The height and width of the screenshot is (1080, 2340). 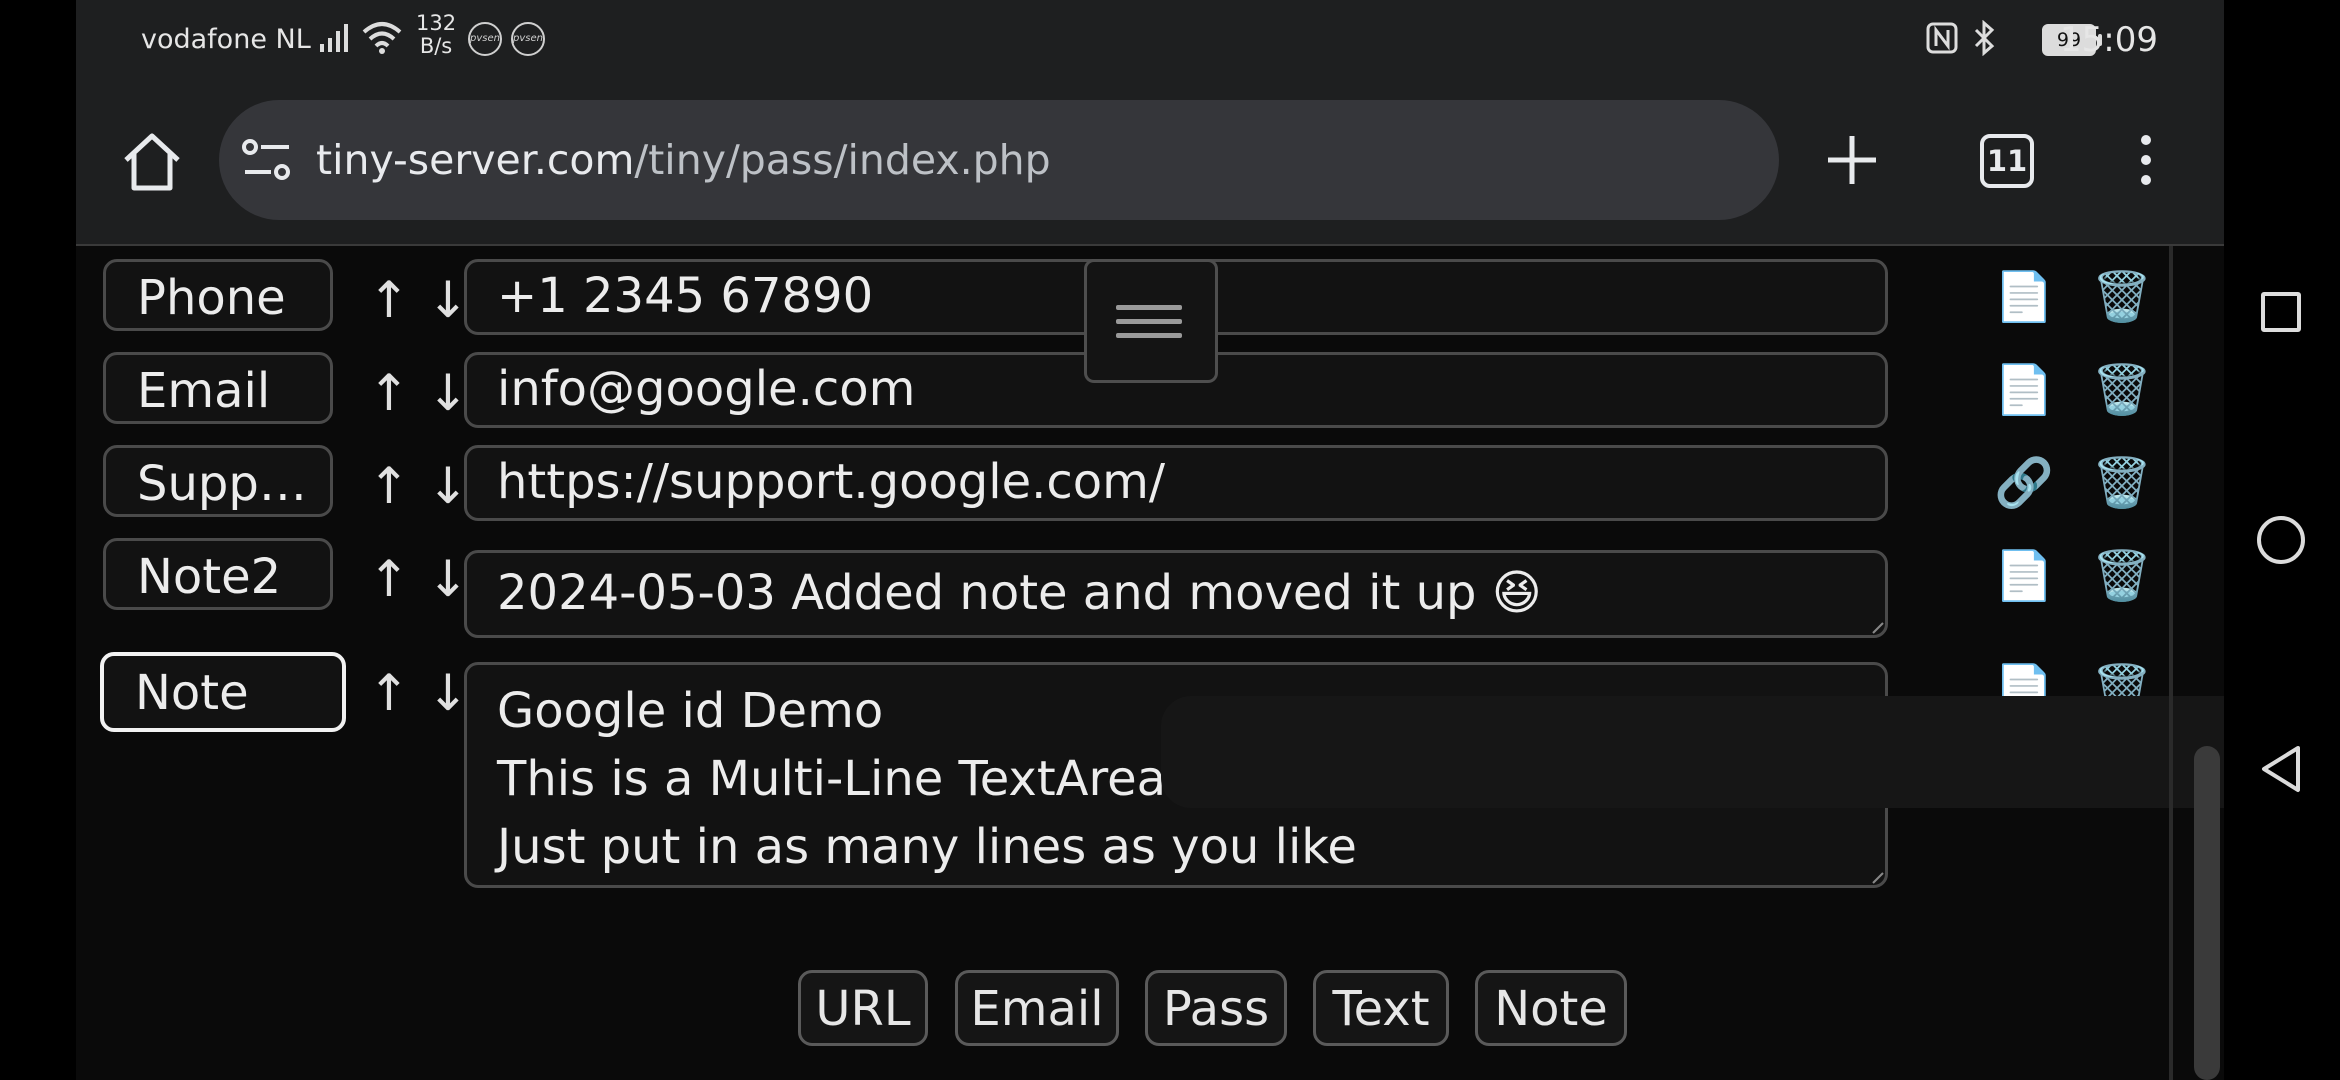 I want to click on open-link-icon: 🔗, so click(x=2024, y=483).